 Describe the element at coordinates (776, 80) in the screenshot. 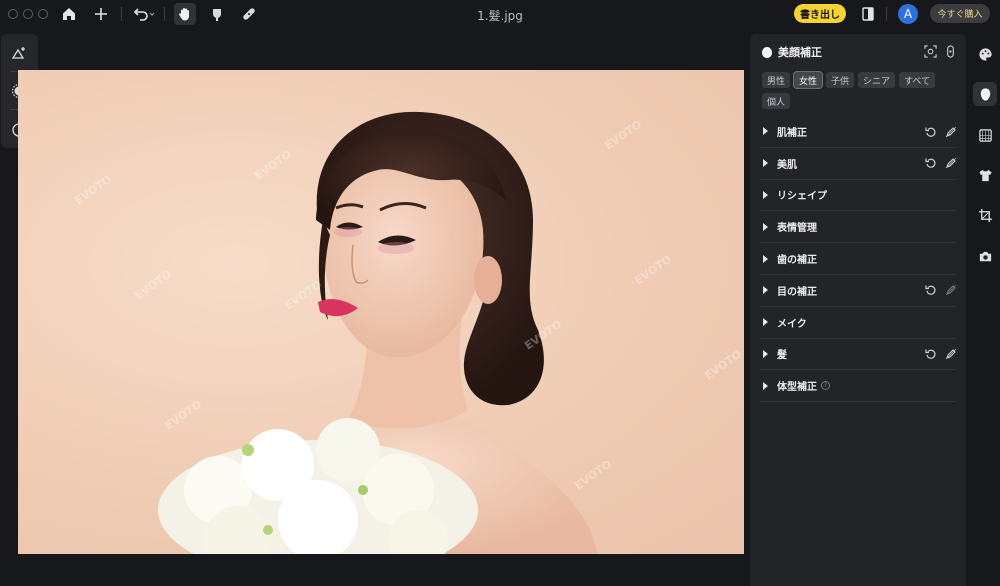

I see `chip-male: 男性` at that location.